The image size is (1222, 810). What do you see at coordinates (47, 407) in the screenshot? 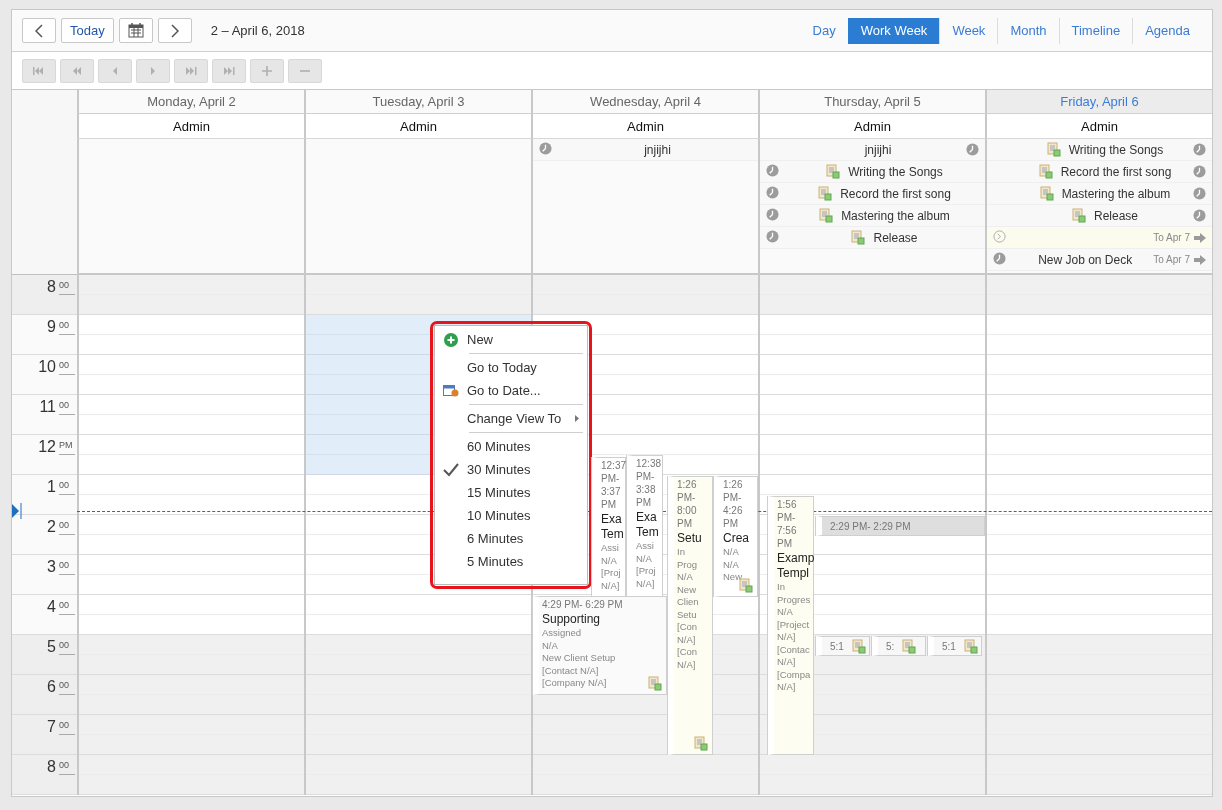
I see `hour-label: 11` at bounding box center [47, 407].